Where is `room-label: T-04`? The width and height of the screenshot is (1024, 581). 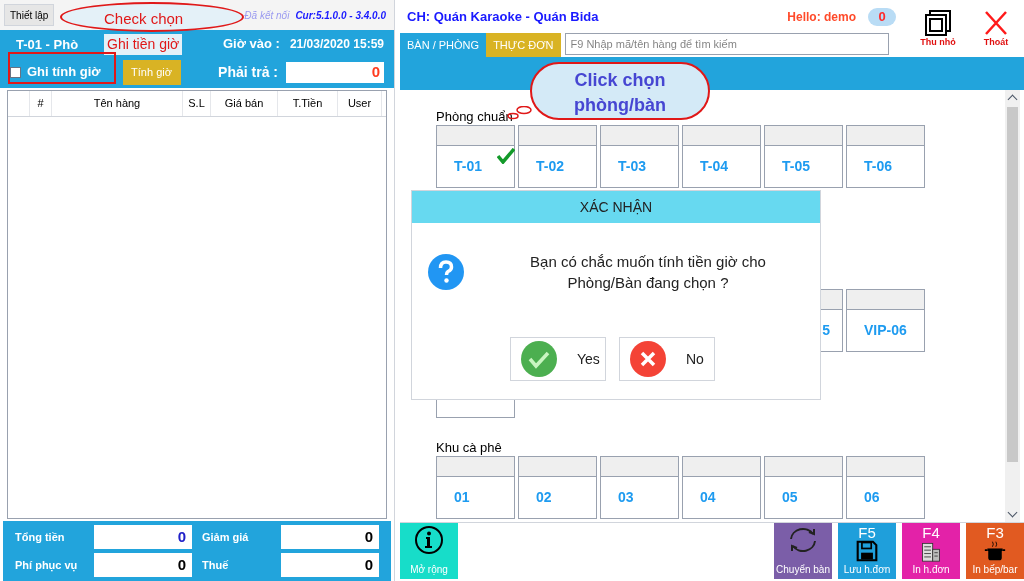
room-label: T-04 is located at coordinates (714, 166).